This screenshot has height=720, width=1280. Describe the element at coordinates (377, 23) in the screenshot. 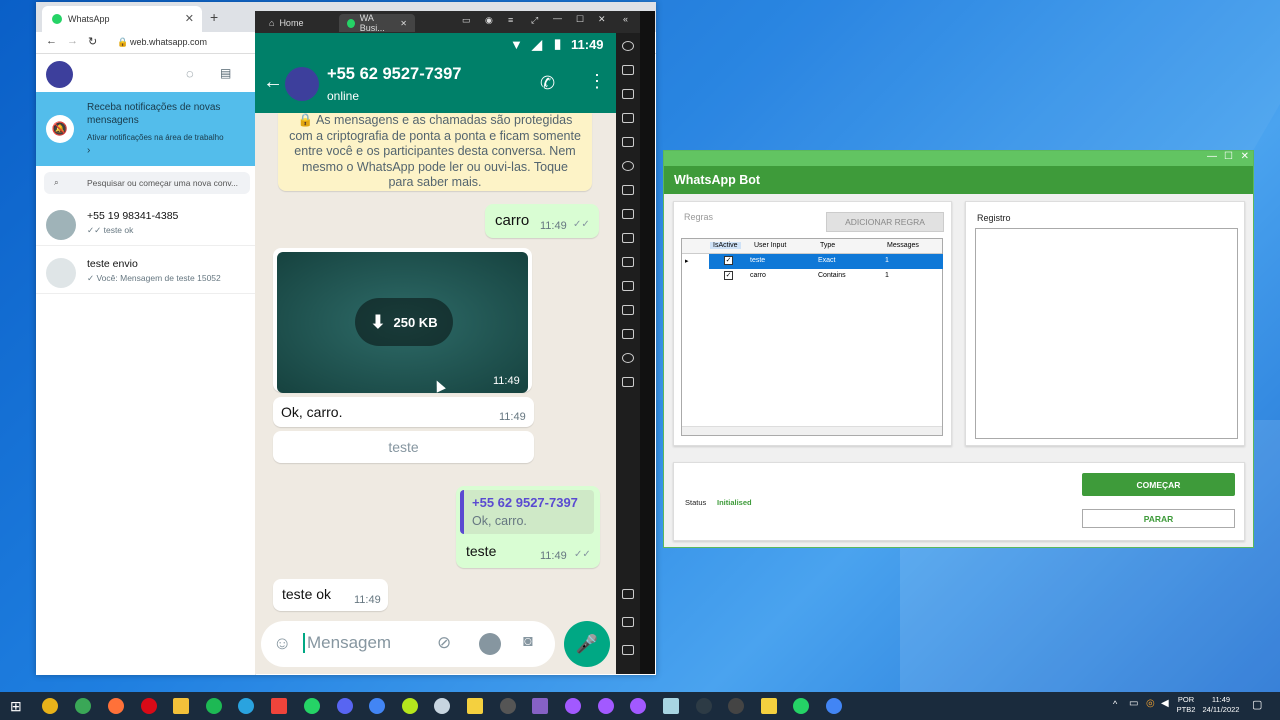

I see `emulator-tab-whatsapp: WA Busi... ✕` at that location.